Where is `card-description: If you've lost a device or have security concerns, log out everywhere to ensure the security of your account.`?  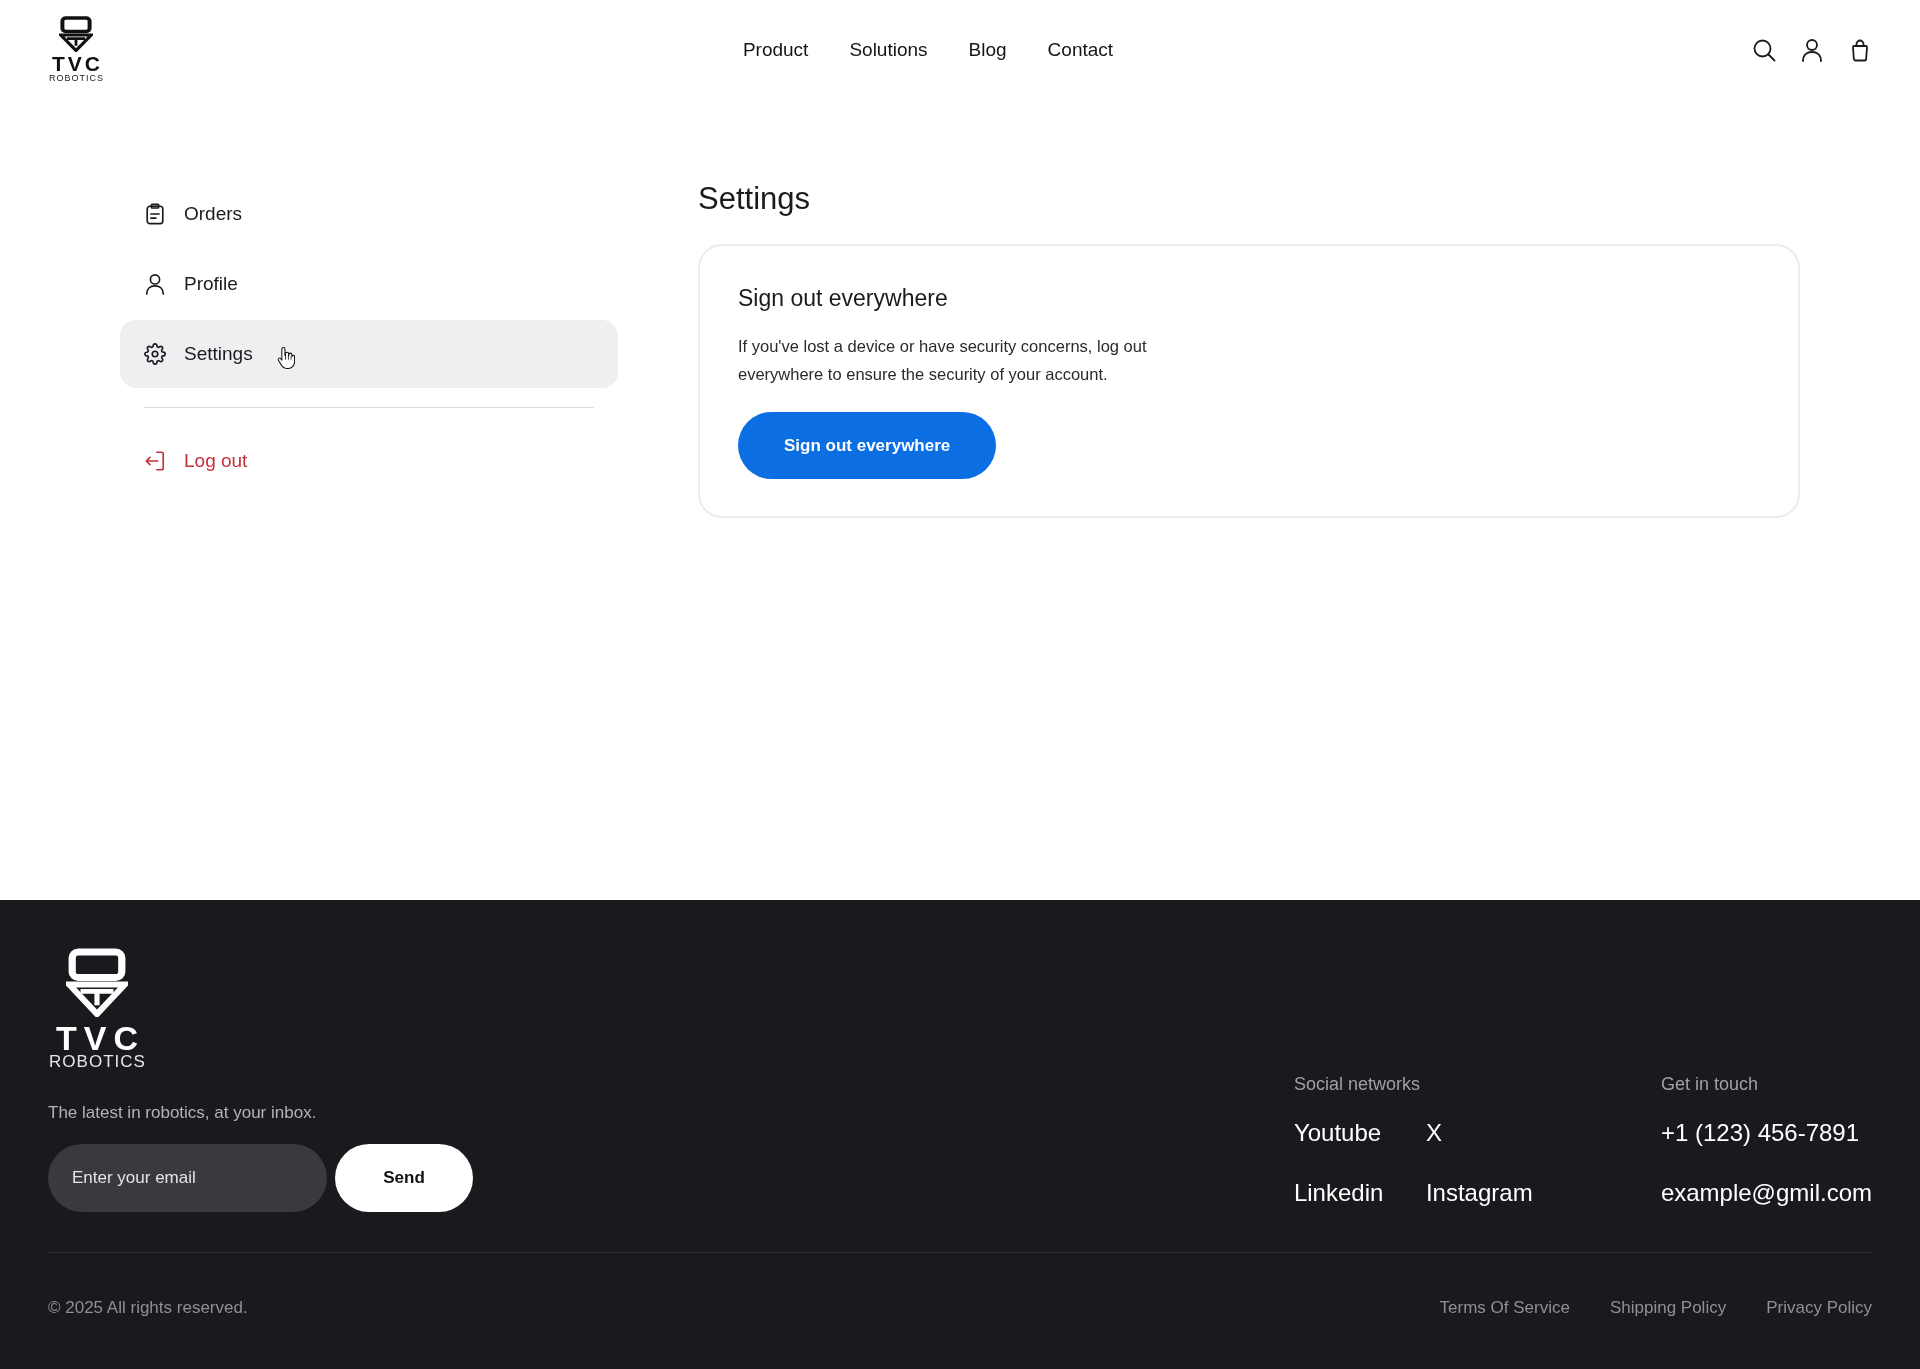 card-description: If you've lost a device or have security concerns, log out everywhere to ensure the security of your account. is located at coordinates (943, 360).